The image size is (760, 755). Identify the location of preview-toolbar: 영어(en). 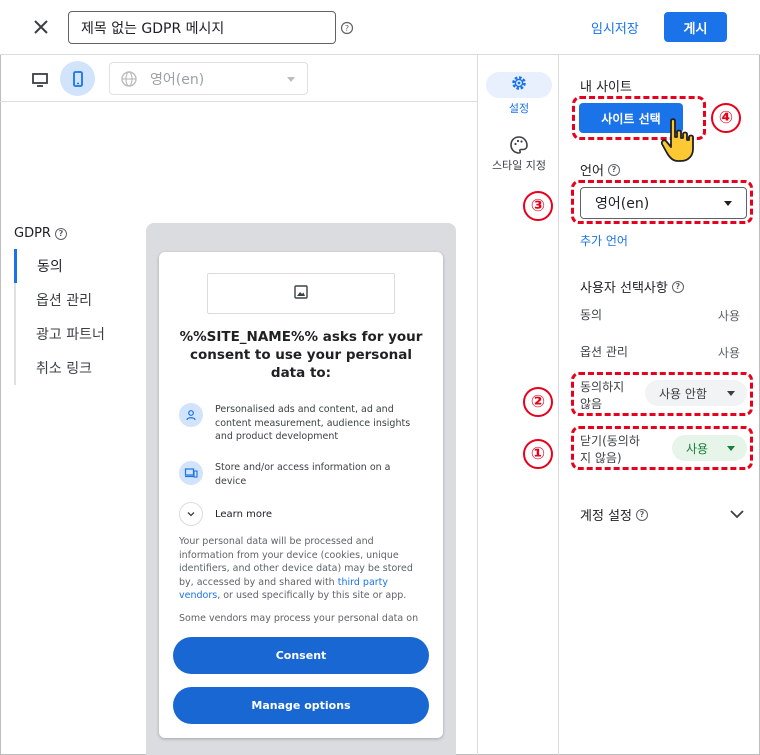
(238, 78).